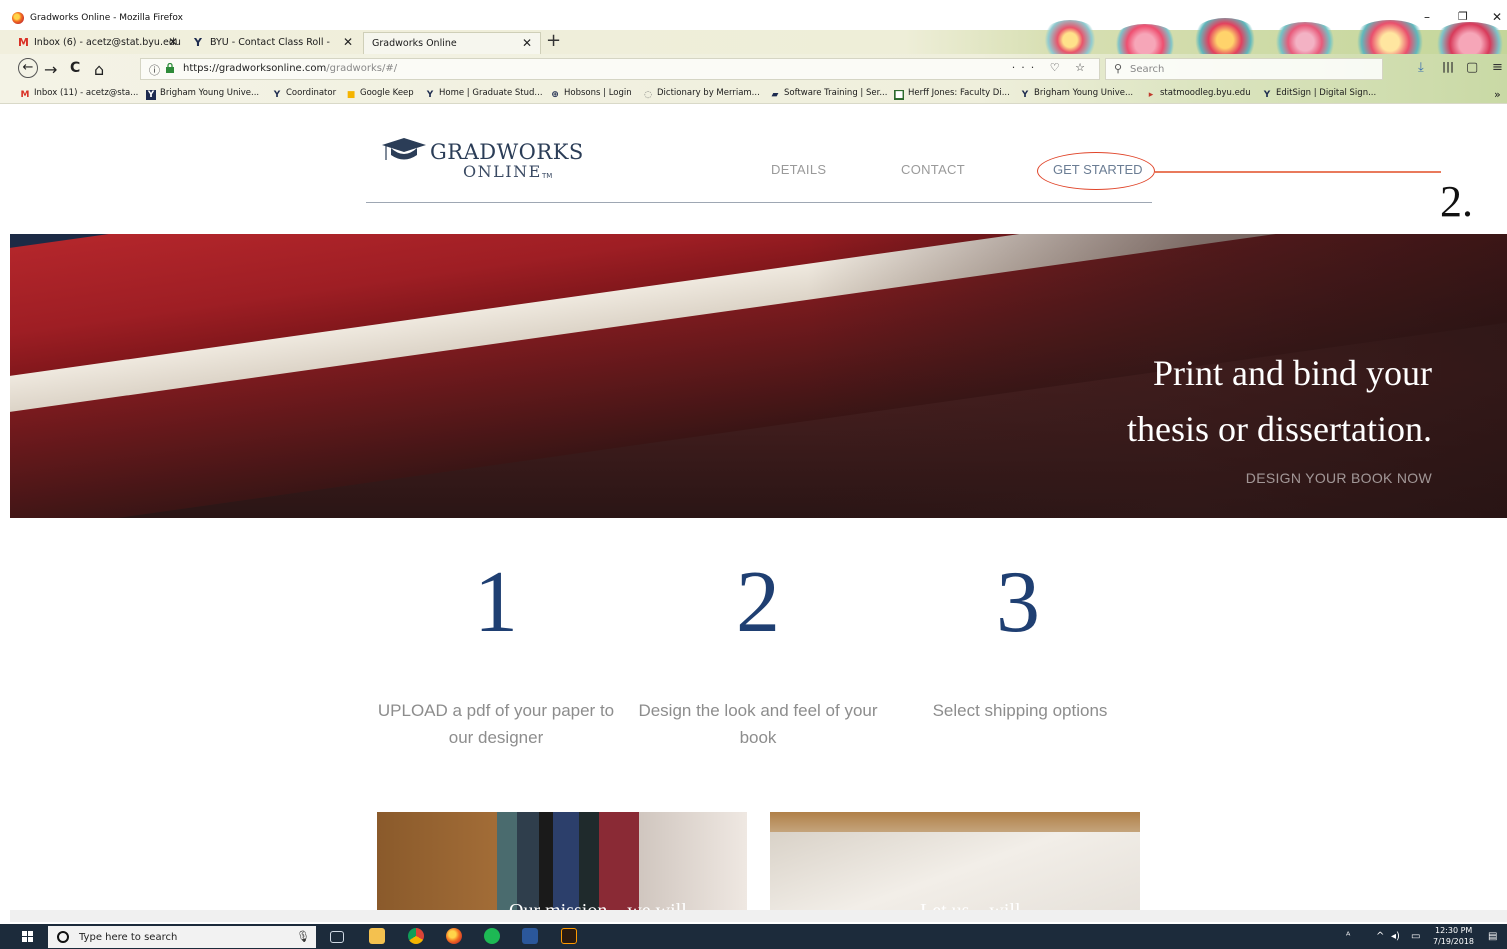 The width and height of the screenshot is (1507, 949). I want to click on more-bookmarks-chevron-icon: », so click(1497, 94).